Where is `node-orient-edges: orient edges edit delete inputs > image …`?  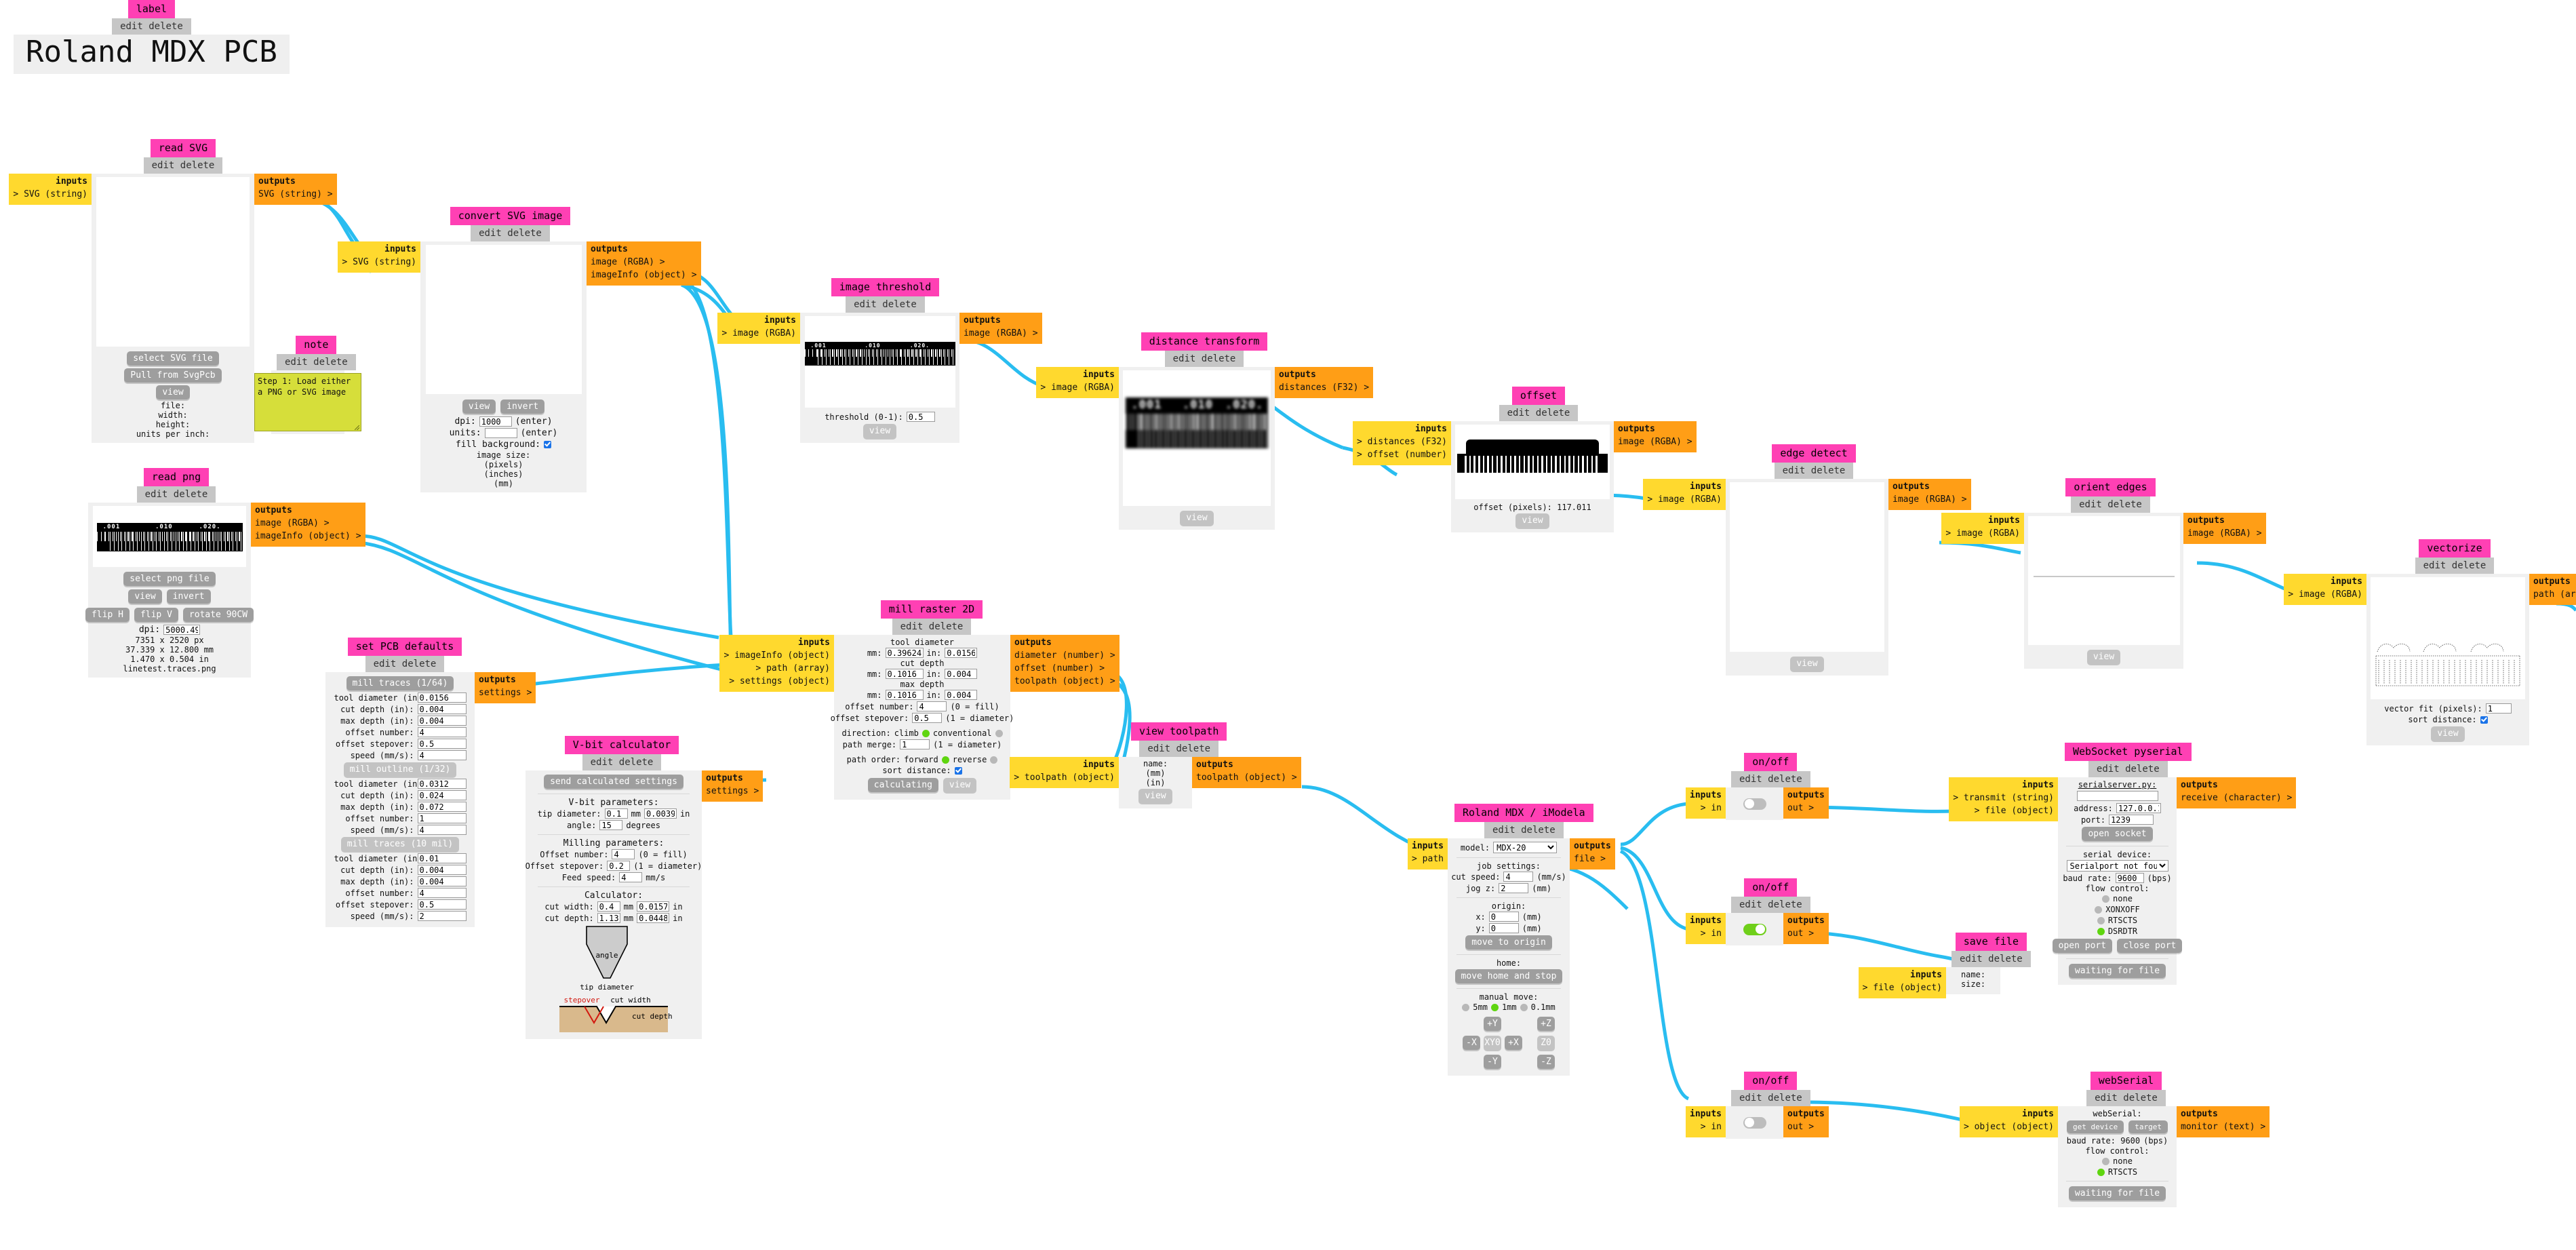
node-orient-edges: orient edges edit delete inputs > image … is located at coordinates (2103, 573).